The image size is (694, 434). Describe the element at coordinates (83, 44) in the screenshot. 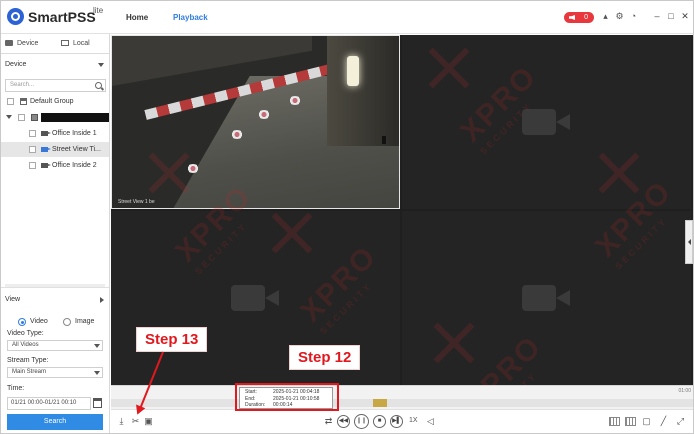

I see `tab-local: Local` at that location.